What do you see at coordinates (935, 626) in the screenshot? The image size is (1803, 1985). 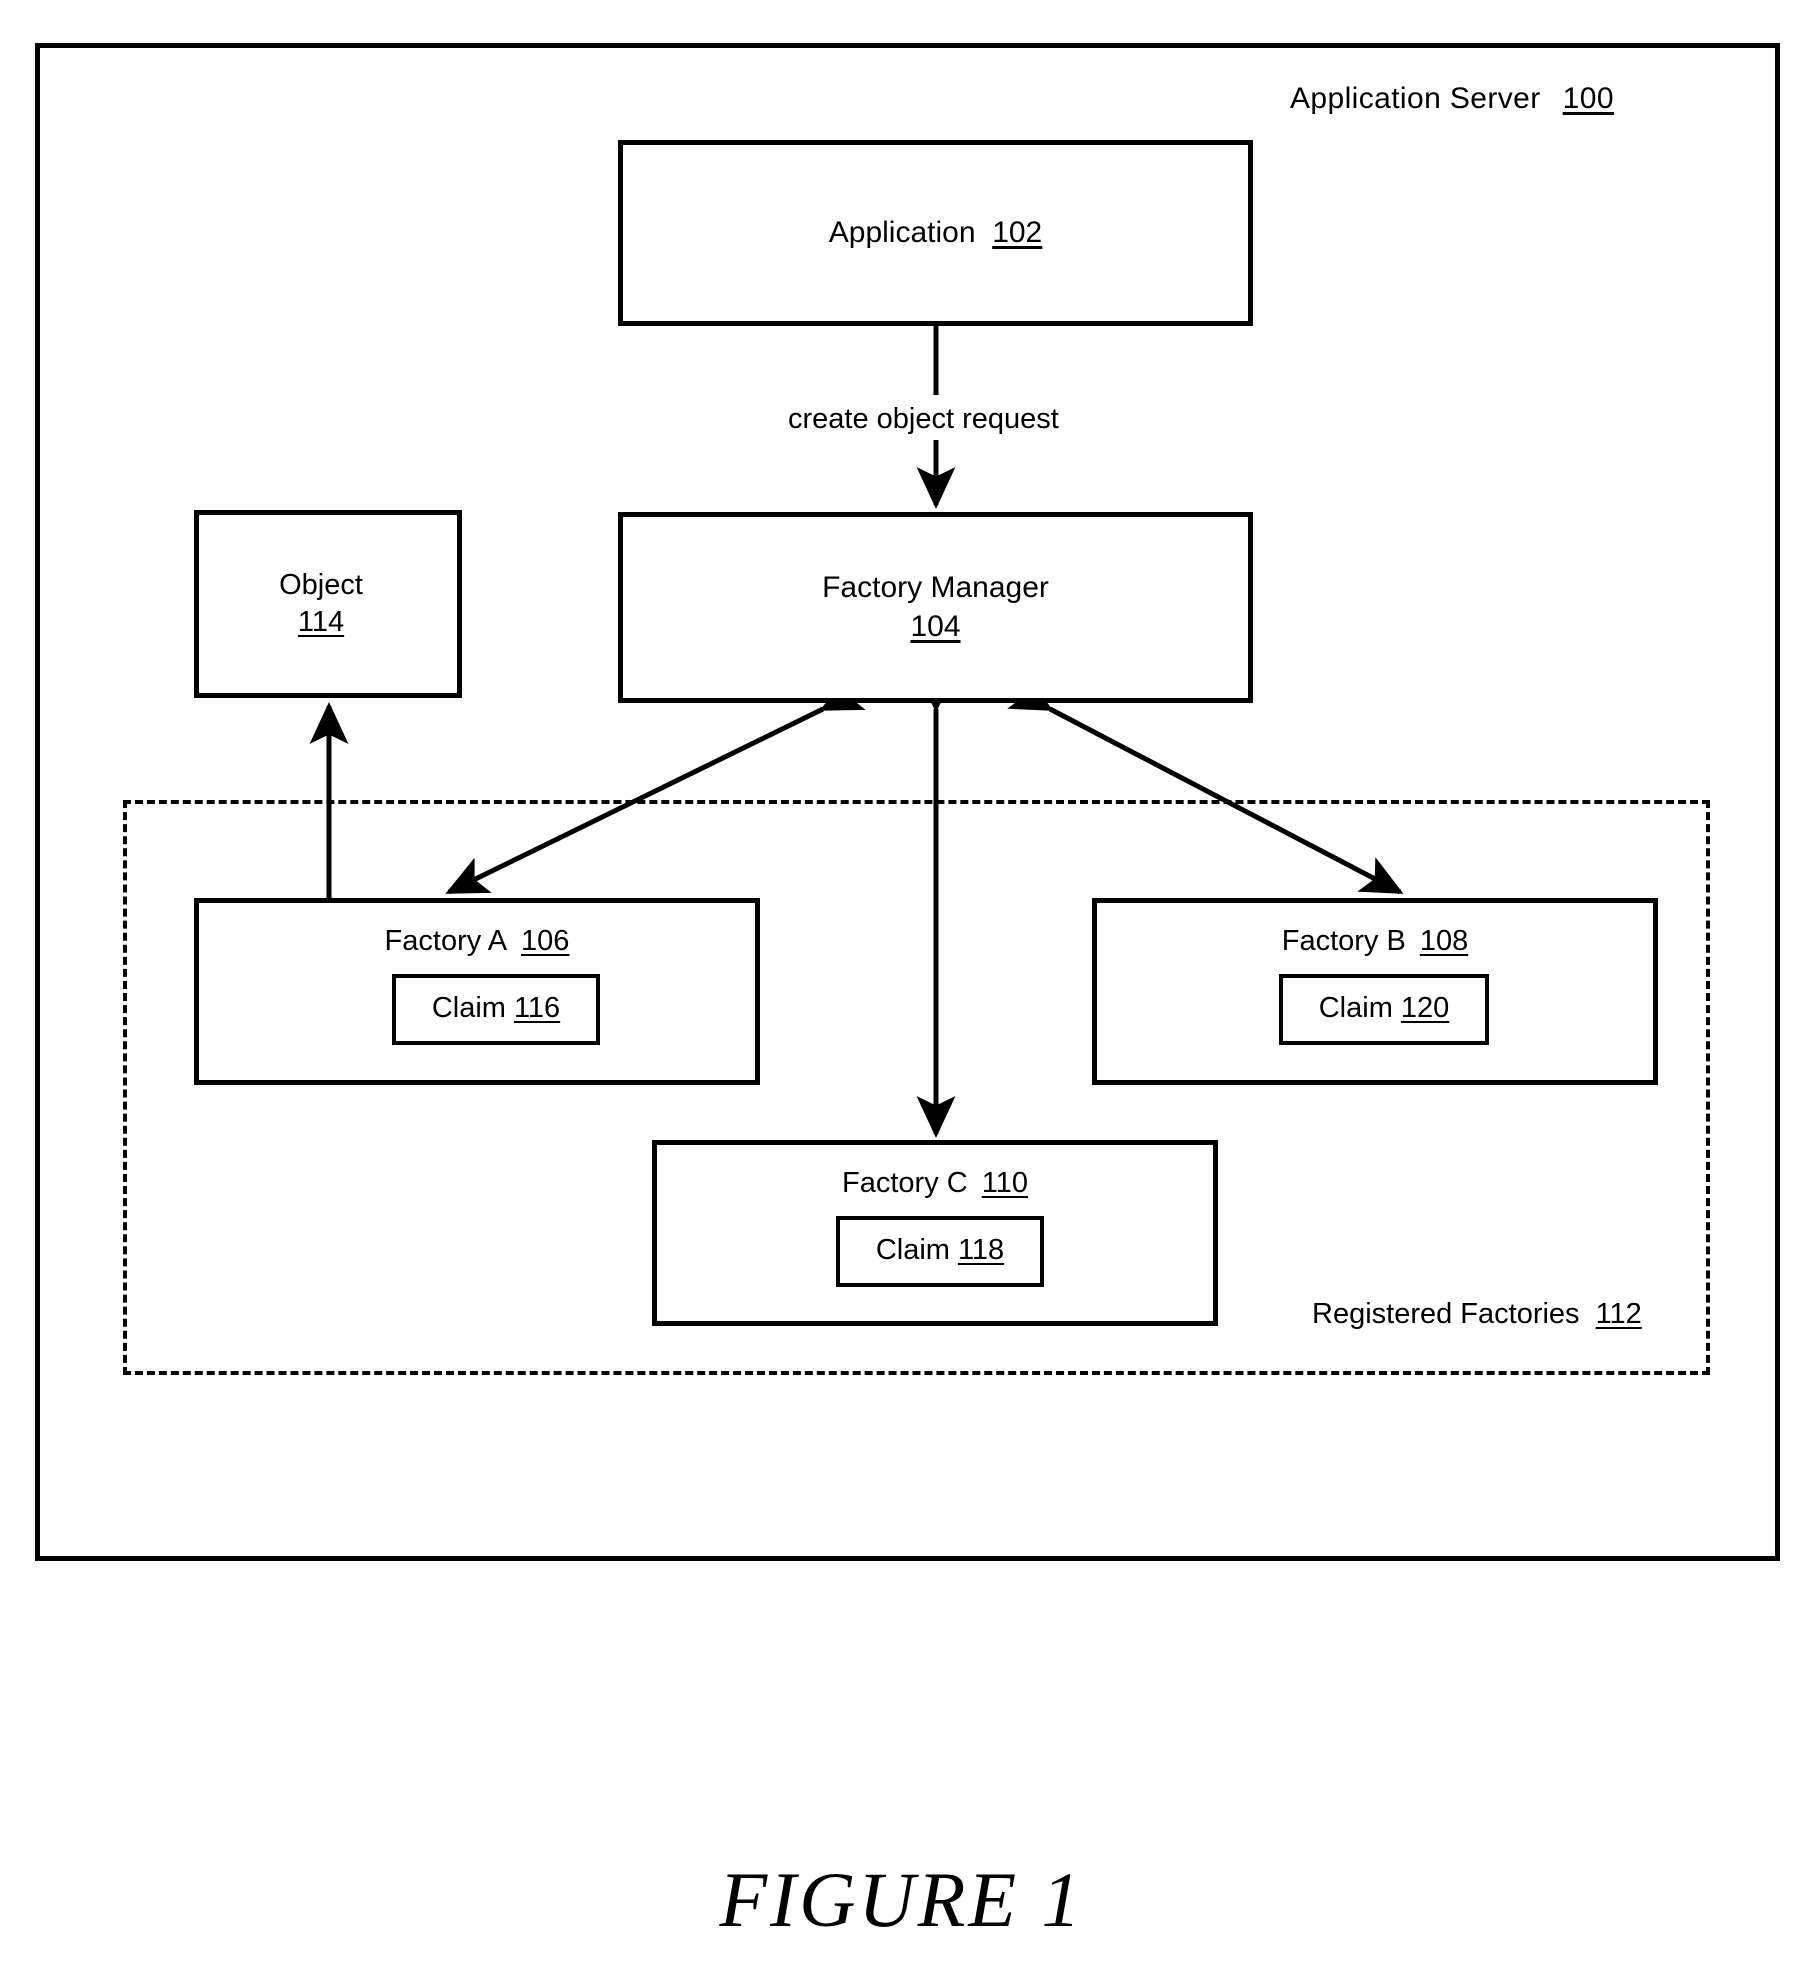 I see `factory-manager-node-ref: 104` at bounding box center [935, 626].